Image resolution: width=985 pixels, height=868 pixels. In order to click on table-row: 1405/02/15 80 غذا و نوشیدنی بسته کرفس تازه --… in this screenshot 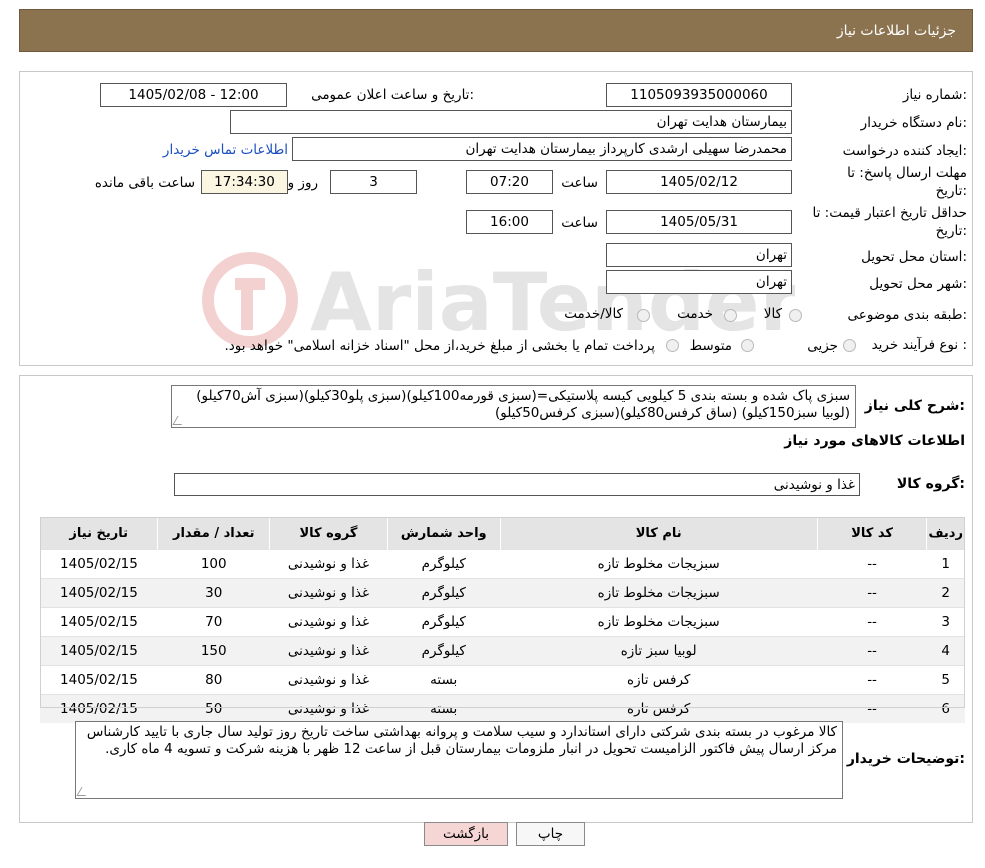, I will do `click(502, 680)`.